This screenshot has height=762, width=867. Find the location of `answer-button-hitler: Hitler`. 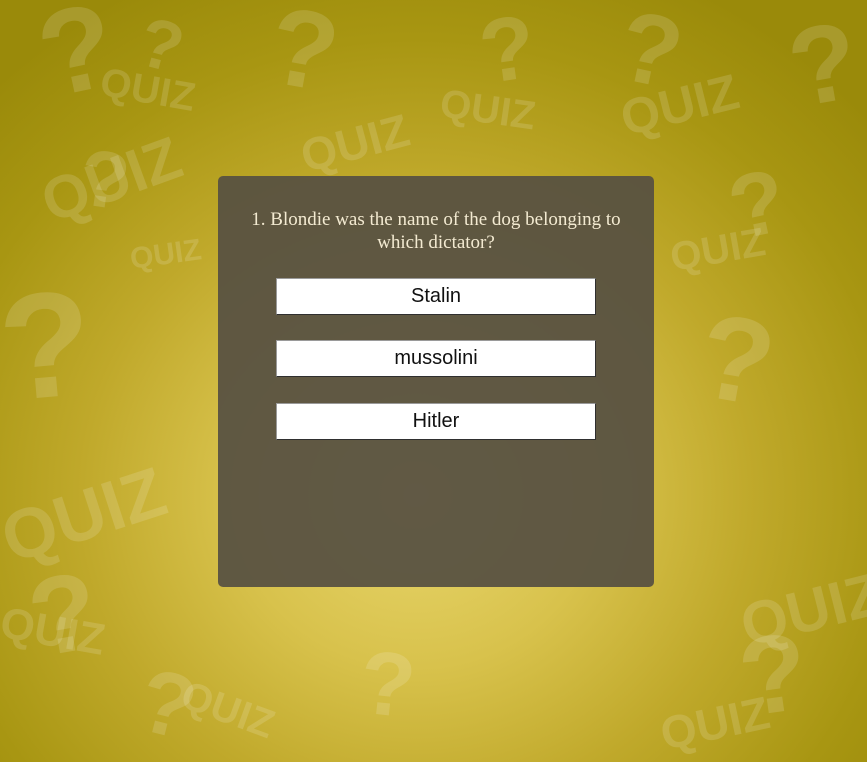

answer-button-hitler: Hitler is located at coordinates (436, 421).